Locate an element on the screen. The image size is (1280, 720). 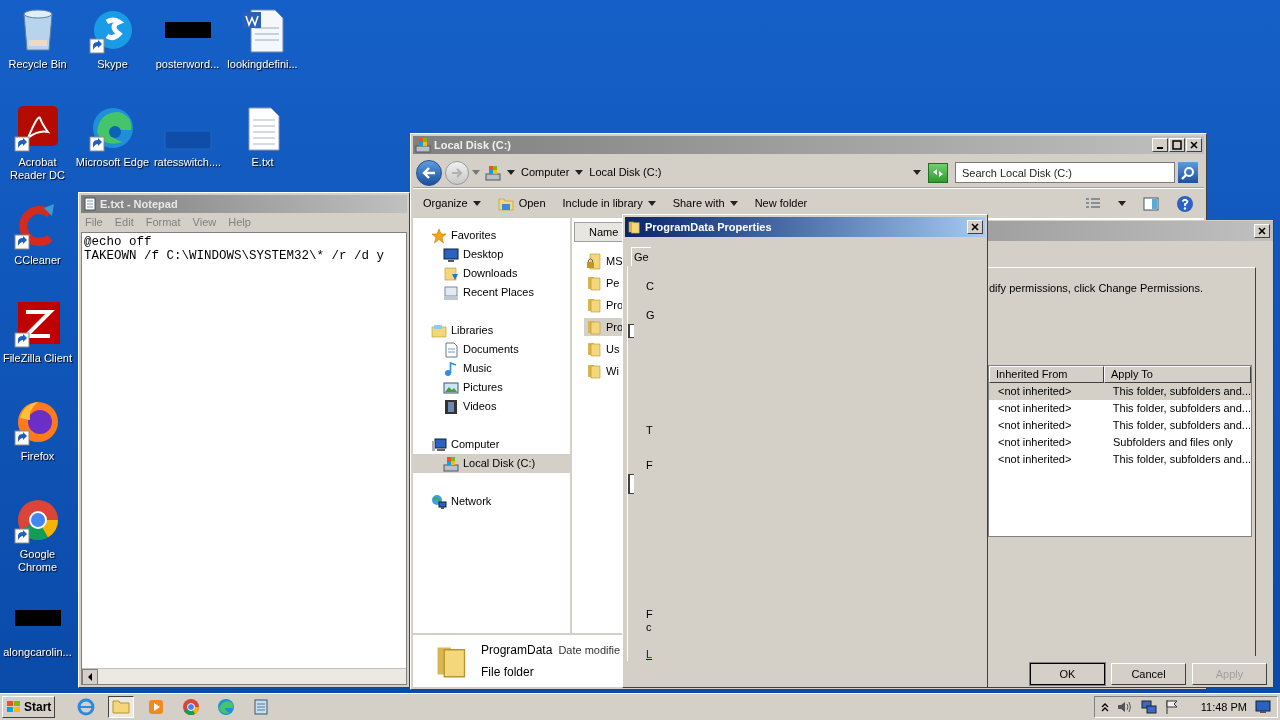
label-fragment: C is located at coordinates (650, 286).